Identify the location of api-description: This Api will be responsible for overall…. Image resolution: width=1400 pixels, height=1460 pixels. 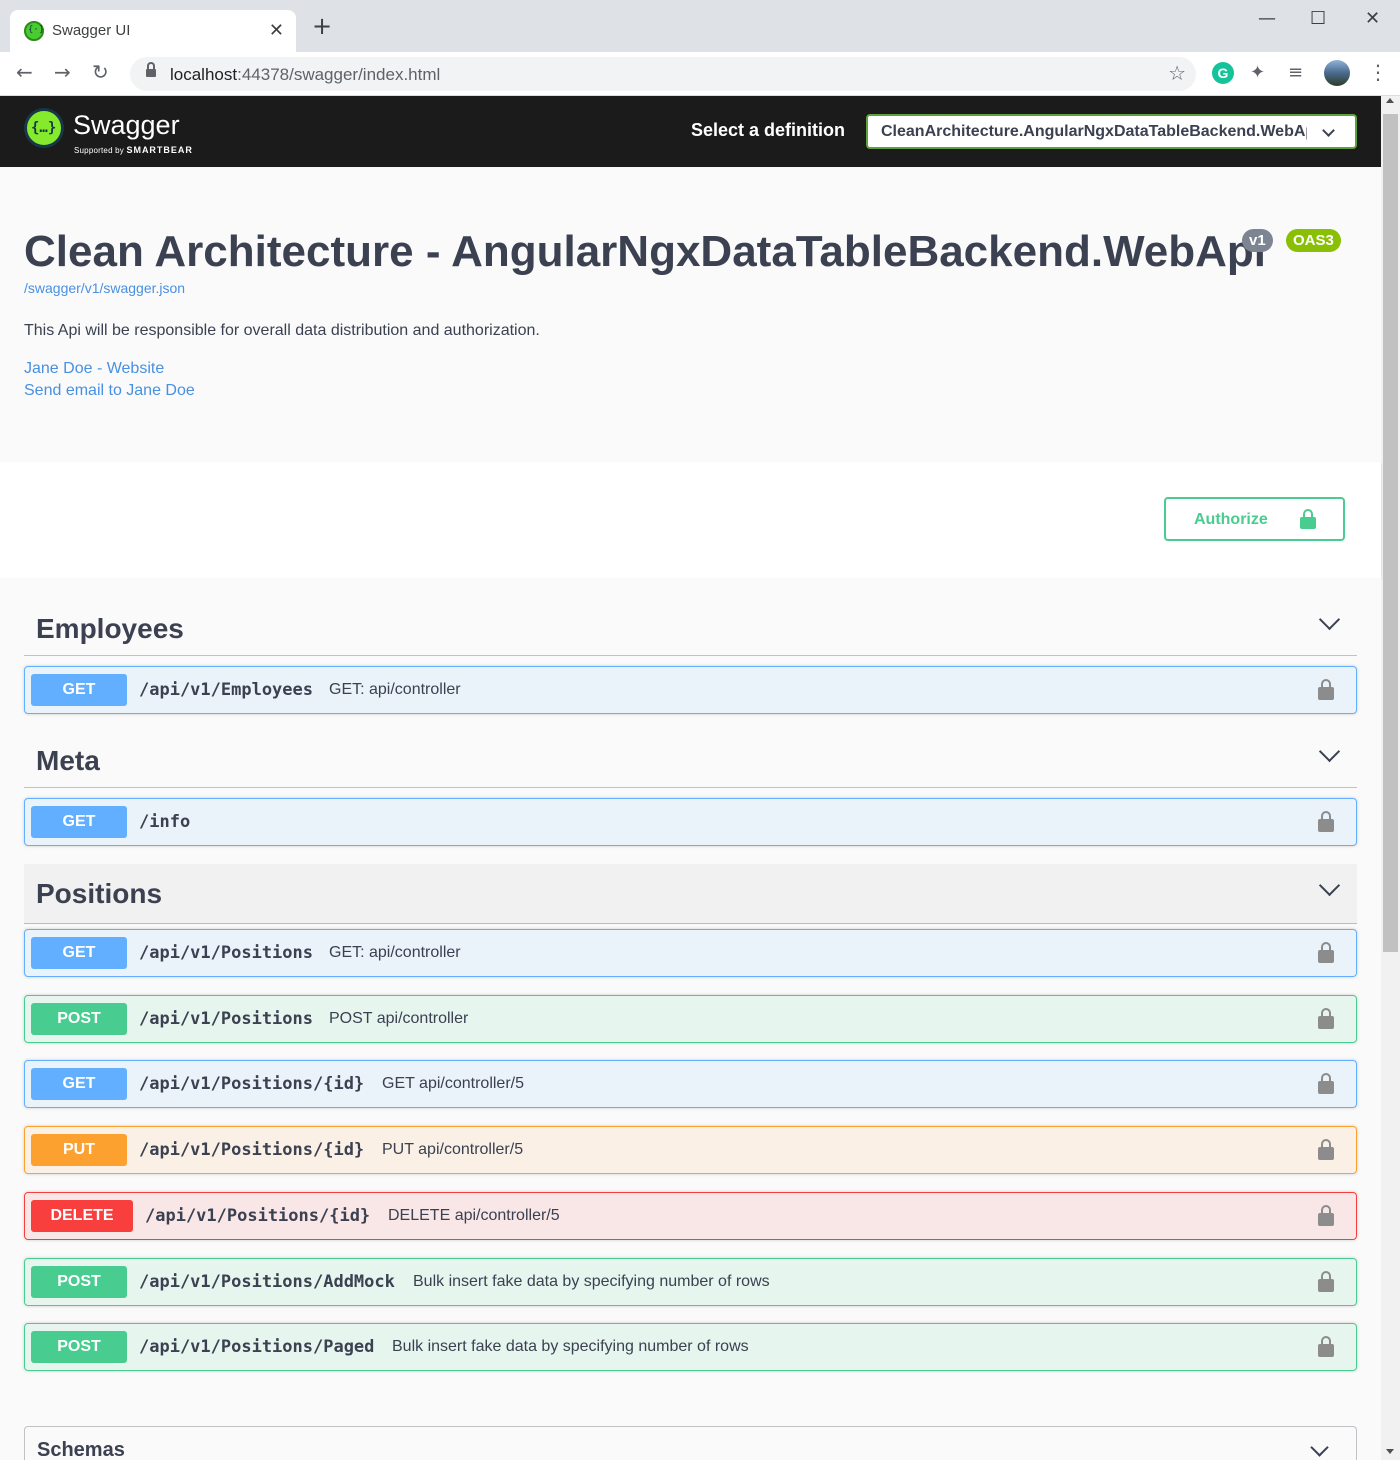
(282, 330).